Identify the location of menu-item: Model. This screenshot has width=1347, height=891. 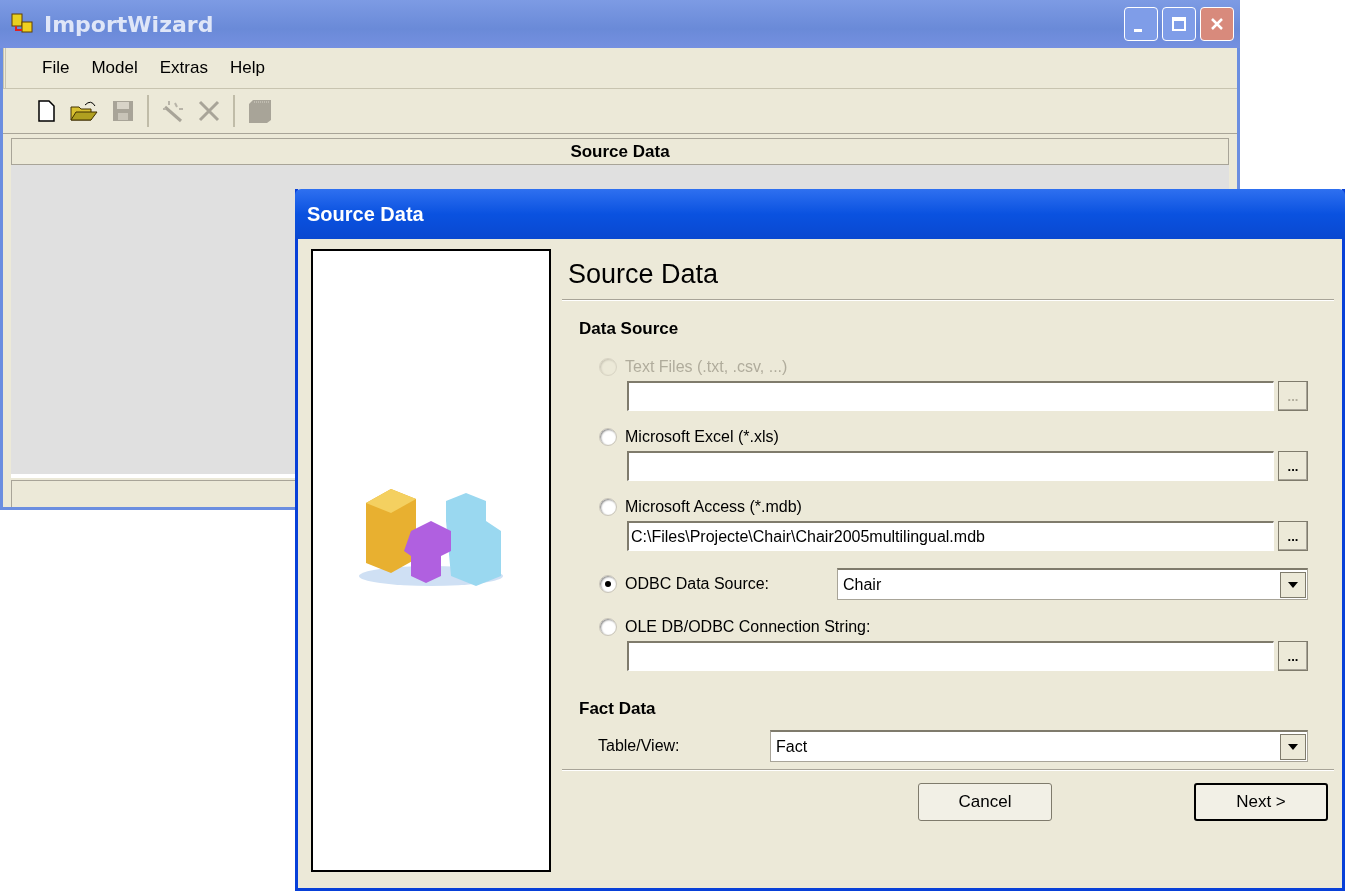
(114, 68).